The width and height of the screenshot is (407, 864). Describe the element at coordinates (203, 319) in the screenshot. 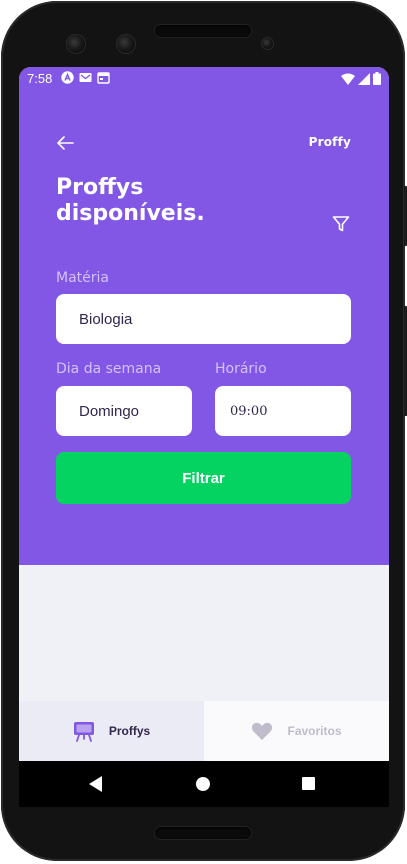

I see `subject-input: Biologia` at that location.